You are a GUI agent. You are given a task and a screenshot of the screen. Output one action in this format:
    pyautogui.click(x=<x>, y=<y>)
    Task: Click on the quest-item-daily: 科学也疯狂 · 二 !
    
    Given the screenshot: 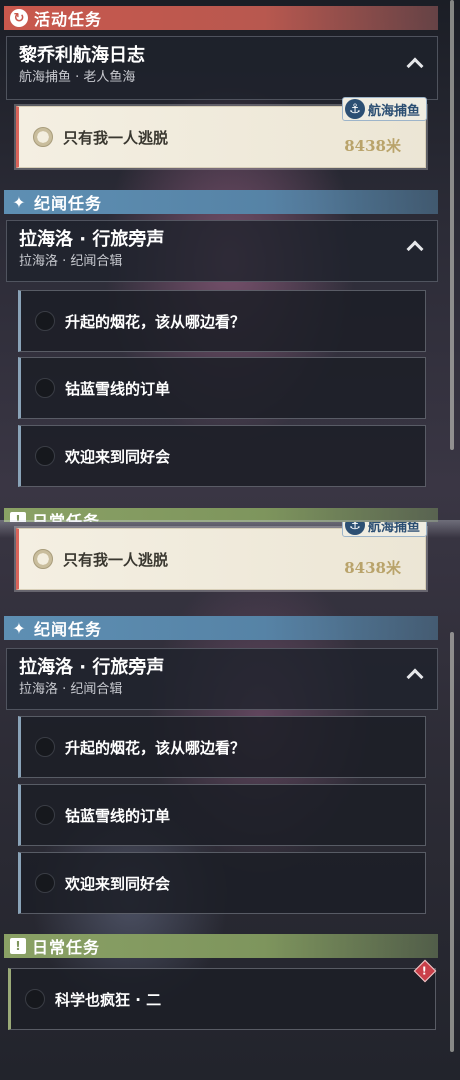 What is the action you would take?
    pyautogui.click(x=222, y=994)
    